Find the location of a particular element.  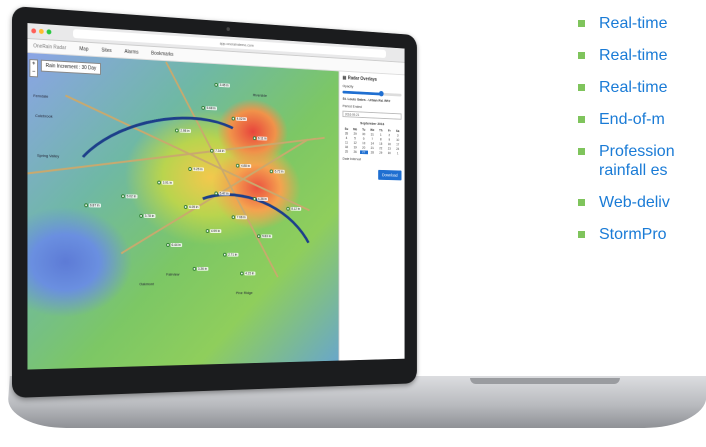

calendar-day: 18 is located at coordinates (347, 147).